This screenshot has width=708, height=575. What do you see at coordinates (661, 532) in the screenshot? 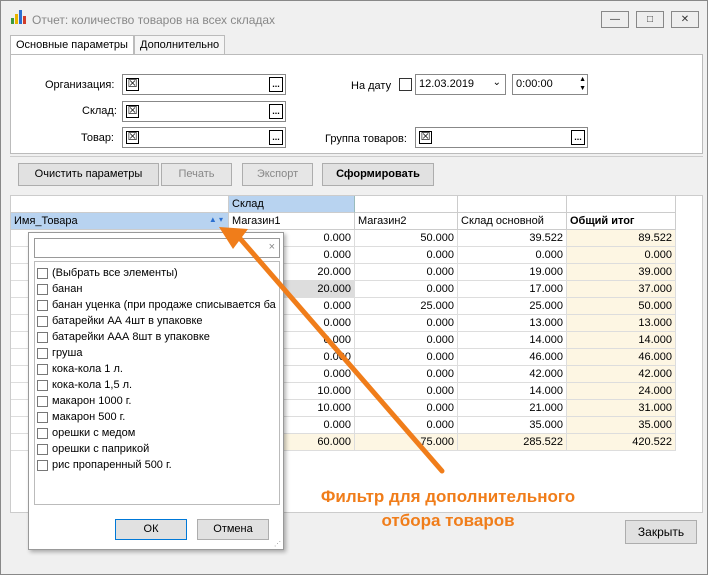
I see `close-report-button: Закрыть` at bounding box center [661, 532].